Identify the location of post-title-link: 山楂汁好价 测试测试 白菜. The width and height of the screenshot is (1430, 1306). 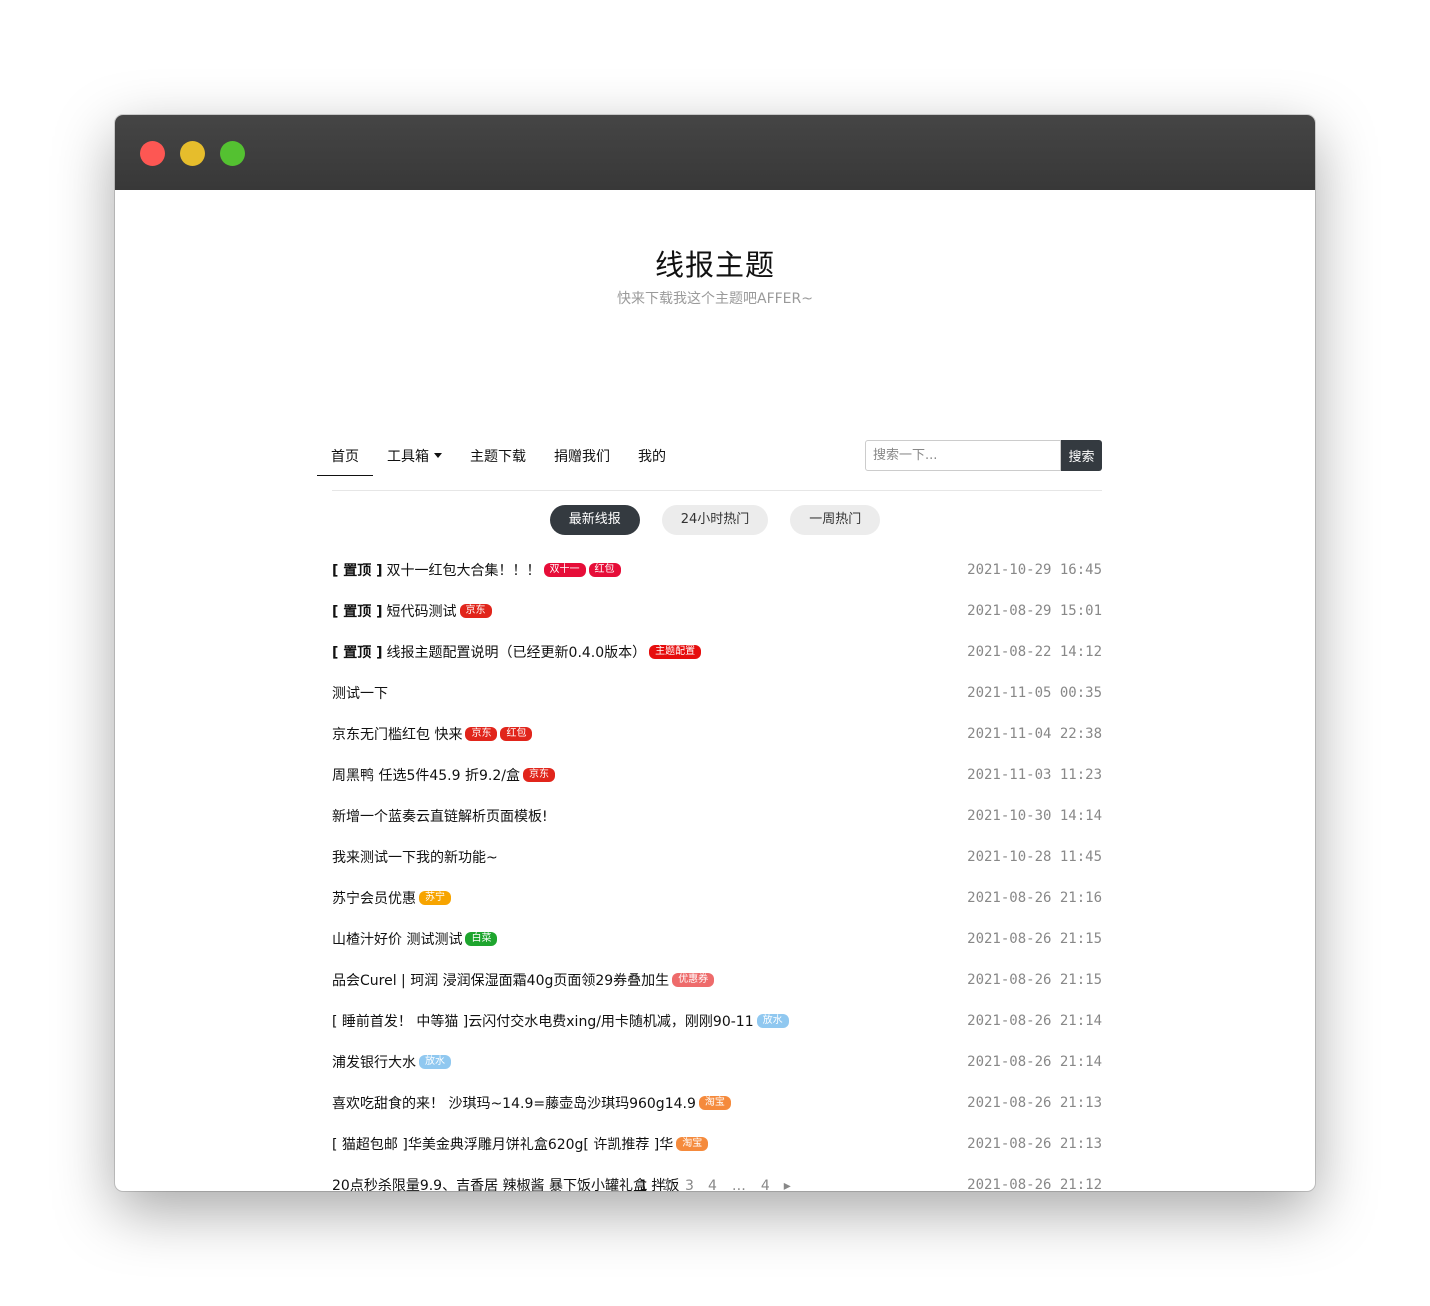
(415, 939).